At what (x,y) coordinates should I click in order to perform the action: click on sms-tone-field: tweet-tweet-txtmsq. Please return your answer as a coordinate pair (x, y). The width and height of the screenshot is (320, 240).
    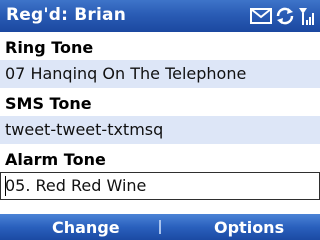
    Looking at the image, I should click on (160, 130).